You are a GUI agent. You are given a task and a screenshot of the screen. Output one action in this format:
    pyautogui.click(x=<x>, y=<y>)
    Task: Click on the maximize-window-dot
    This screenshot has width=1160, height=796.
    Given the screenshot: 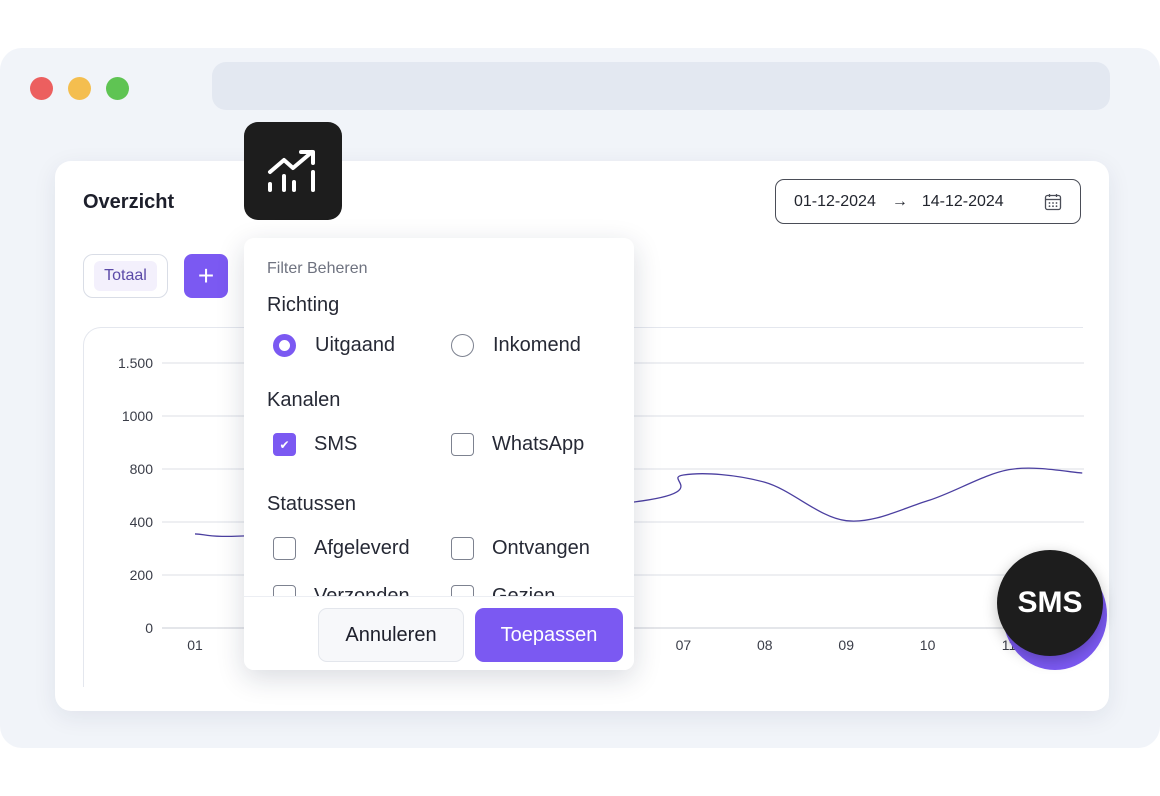 What is the action you would take?
    pyautogui.click(x=117, y=88)
    